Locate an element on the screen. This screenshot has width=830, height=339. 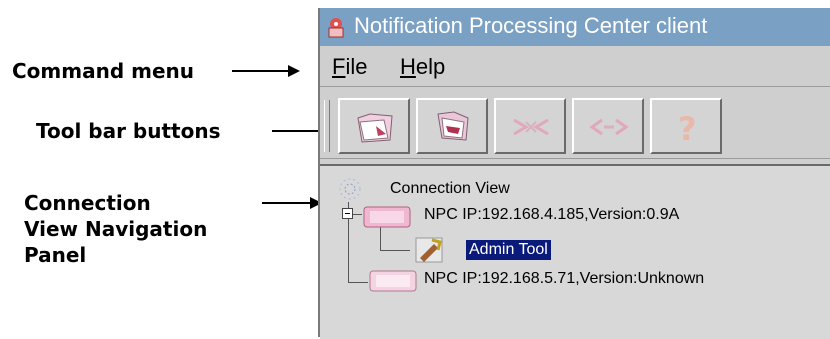
menu-file: File is located at coordinates (349, 67).